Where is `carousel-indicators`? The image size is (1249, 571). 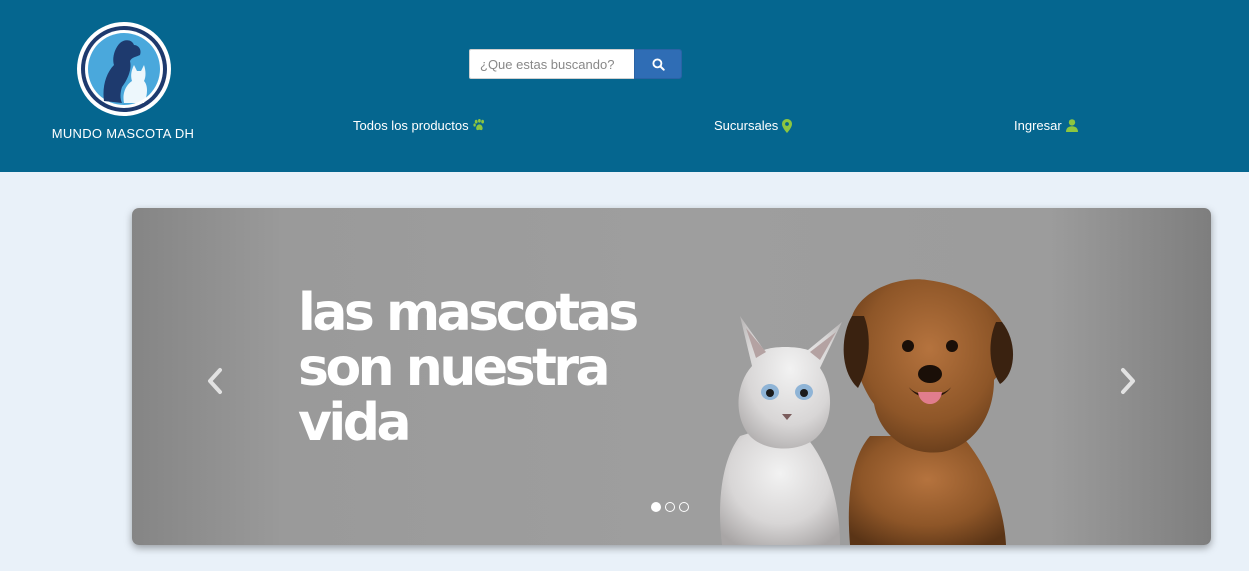
carousel-indicators is located at coordinates (670, 507).